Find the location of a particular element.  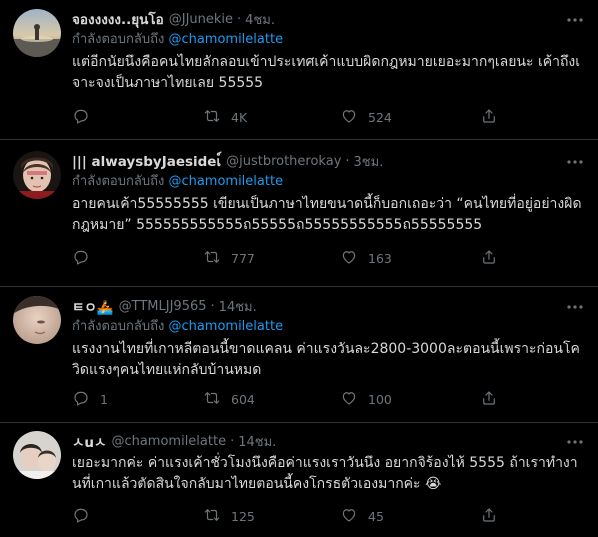

display-name: ㅌㅇ🚣 is located at coordinates (93, 306).